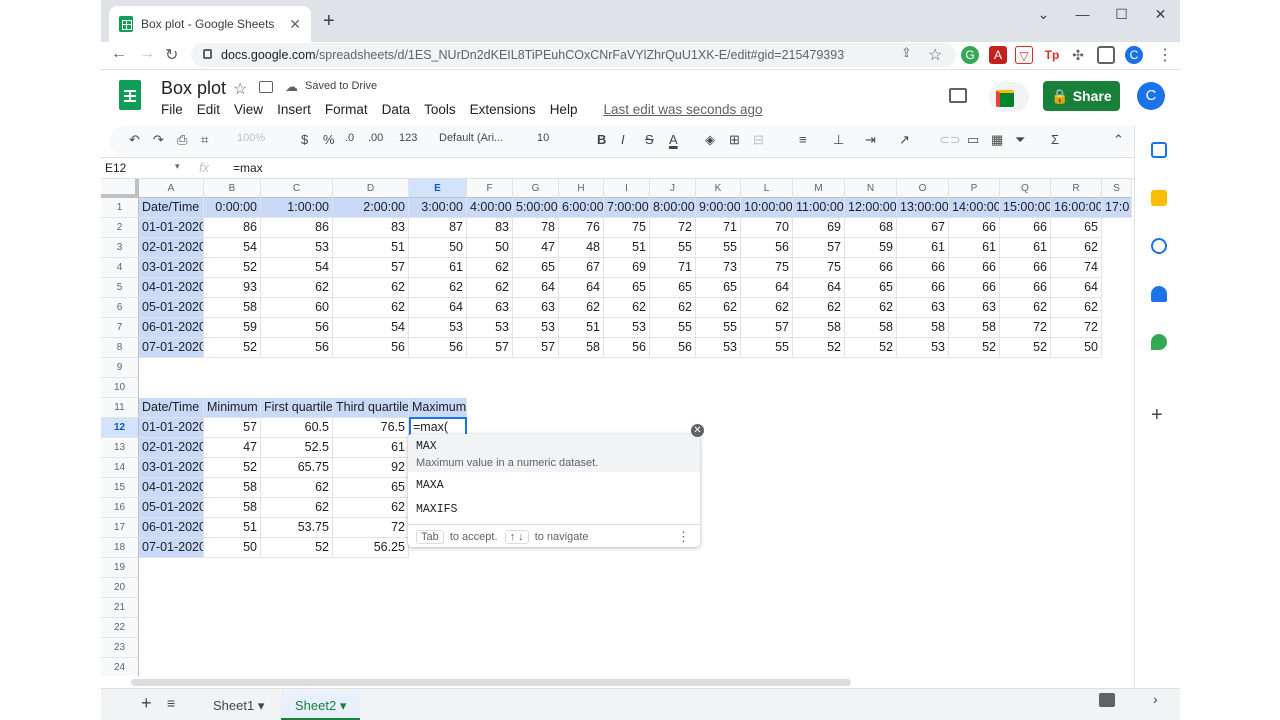  I want to click on header-cell: 16:00:00, so click(1076, 208).